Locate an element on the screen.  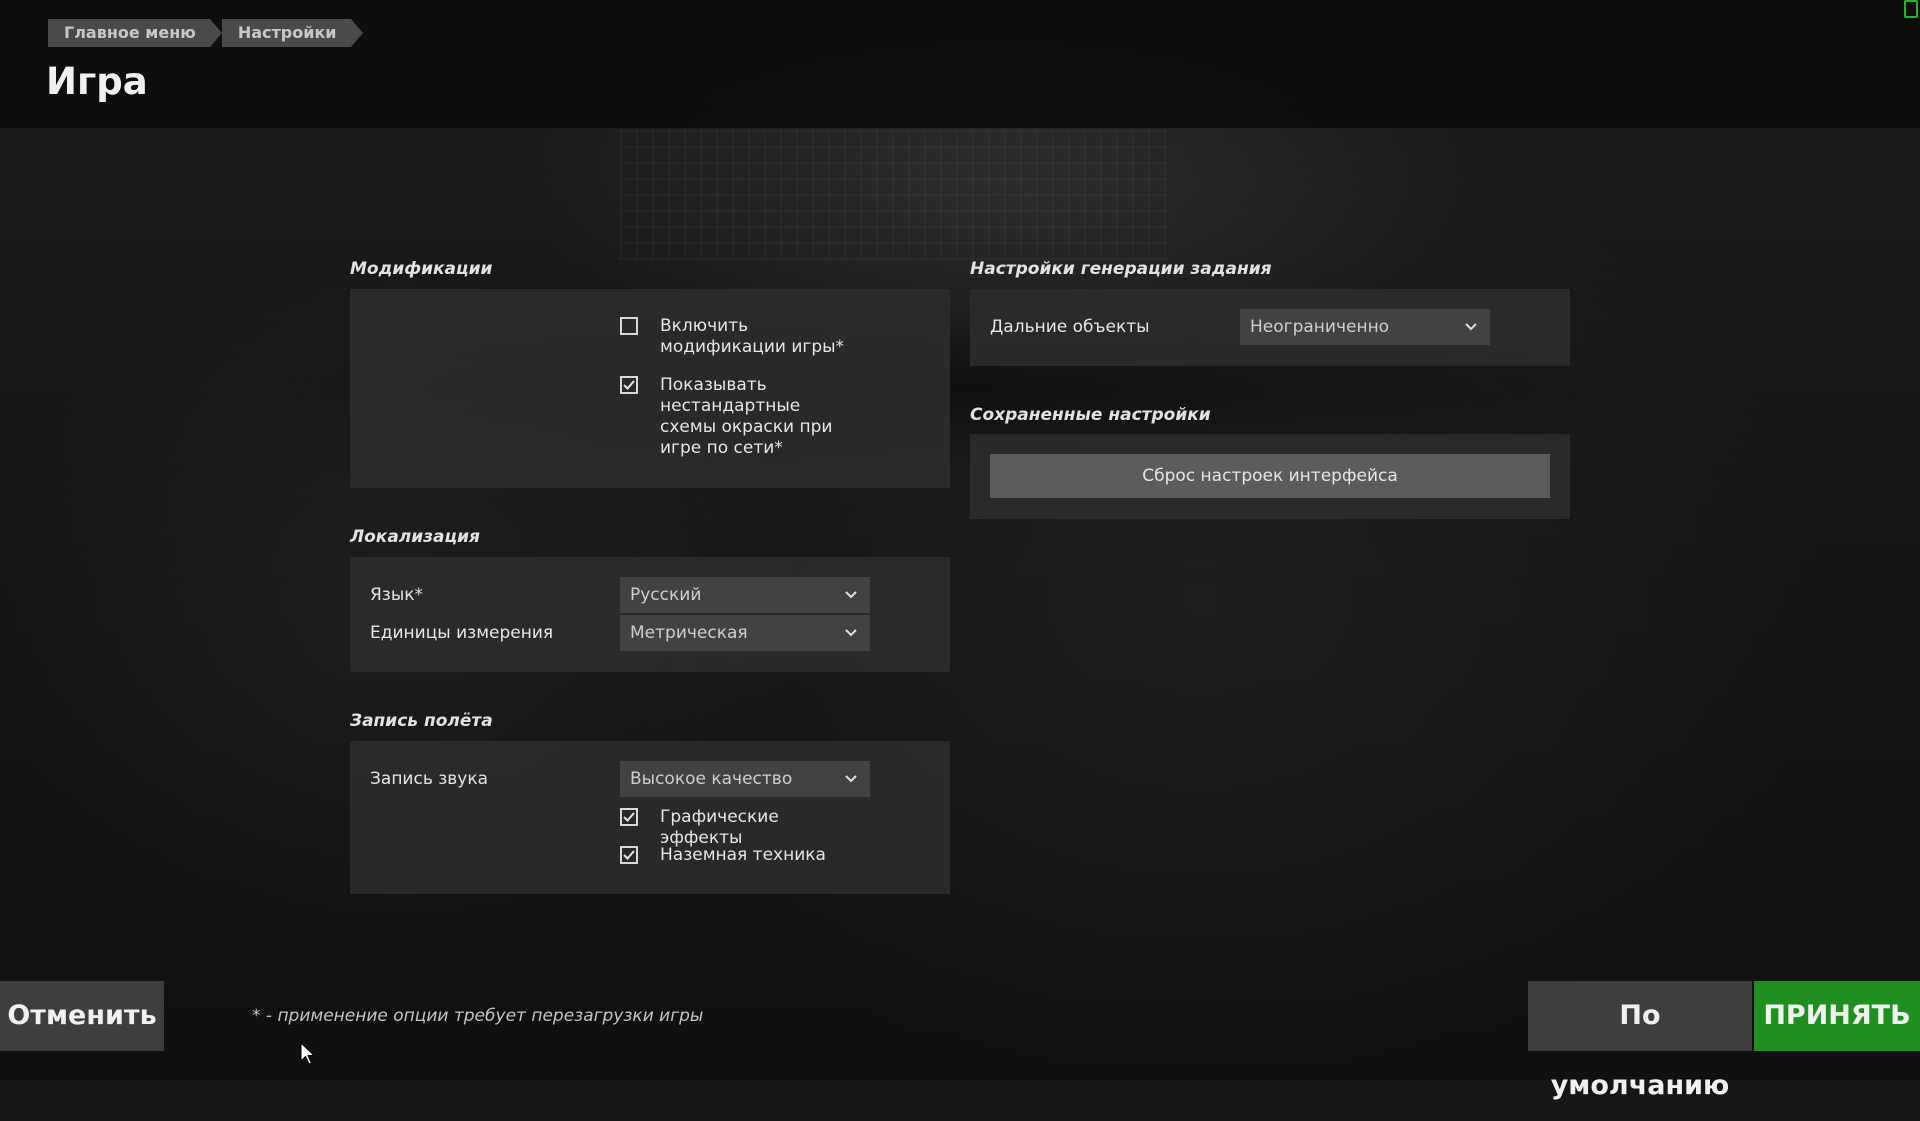
graphics-effects-label: Графические эффекты is located at coordinates (719, 827).